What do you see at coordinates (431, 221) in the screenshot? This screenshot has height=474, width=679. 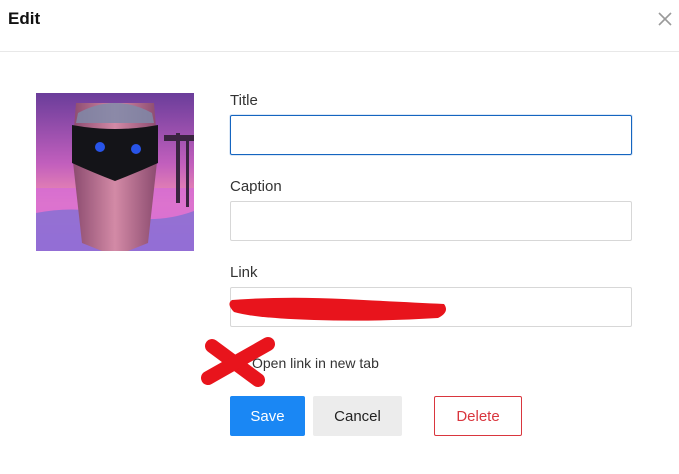 I see `caption-input` at bounding box center [431, 221].